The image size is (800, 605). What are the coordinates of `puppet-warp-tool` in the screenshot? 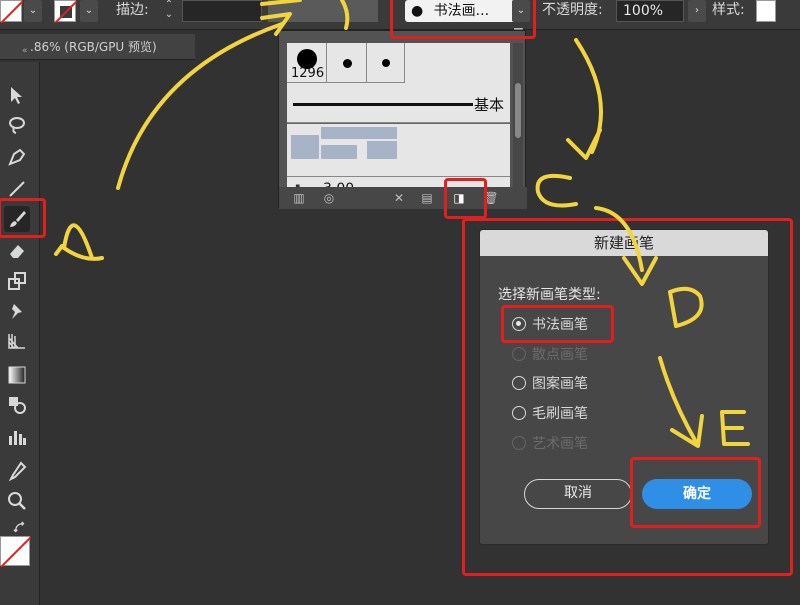 It's located at (17, 311).